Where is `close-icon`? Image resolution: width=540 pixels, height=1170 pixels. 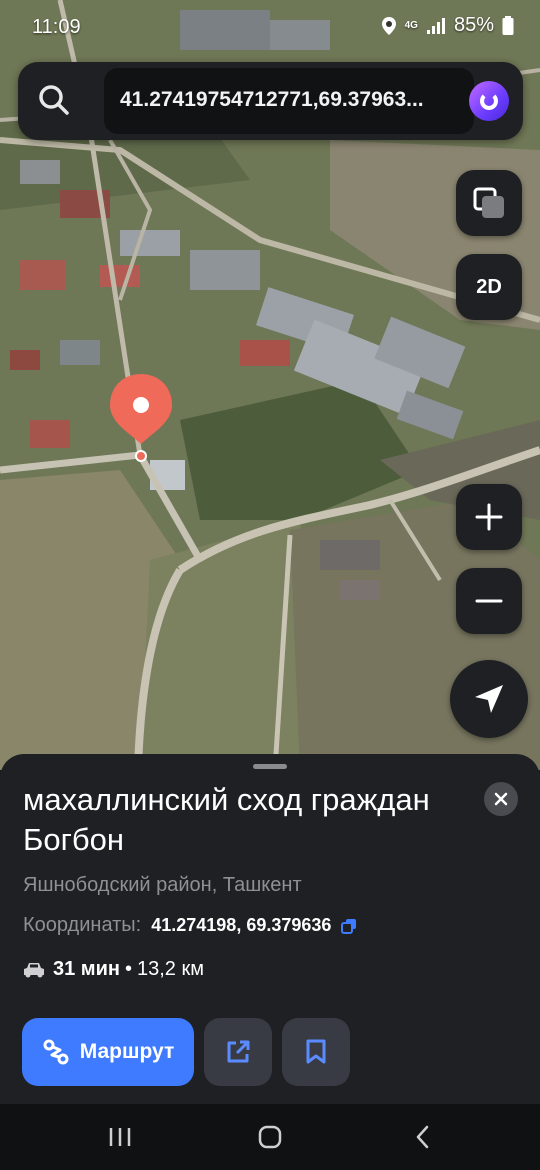
close-icon is located at coordinates (501, 799).